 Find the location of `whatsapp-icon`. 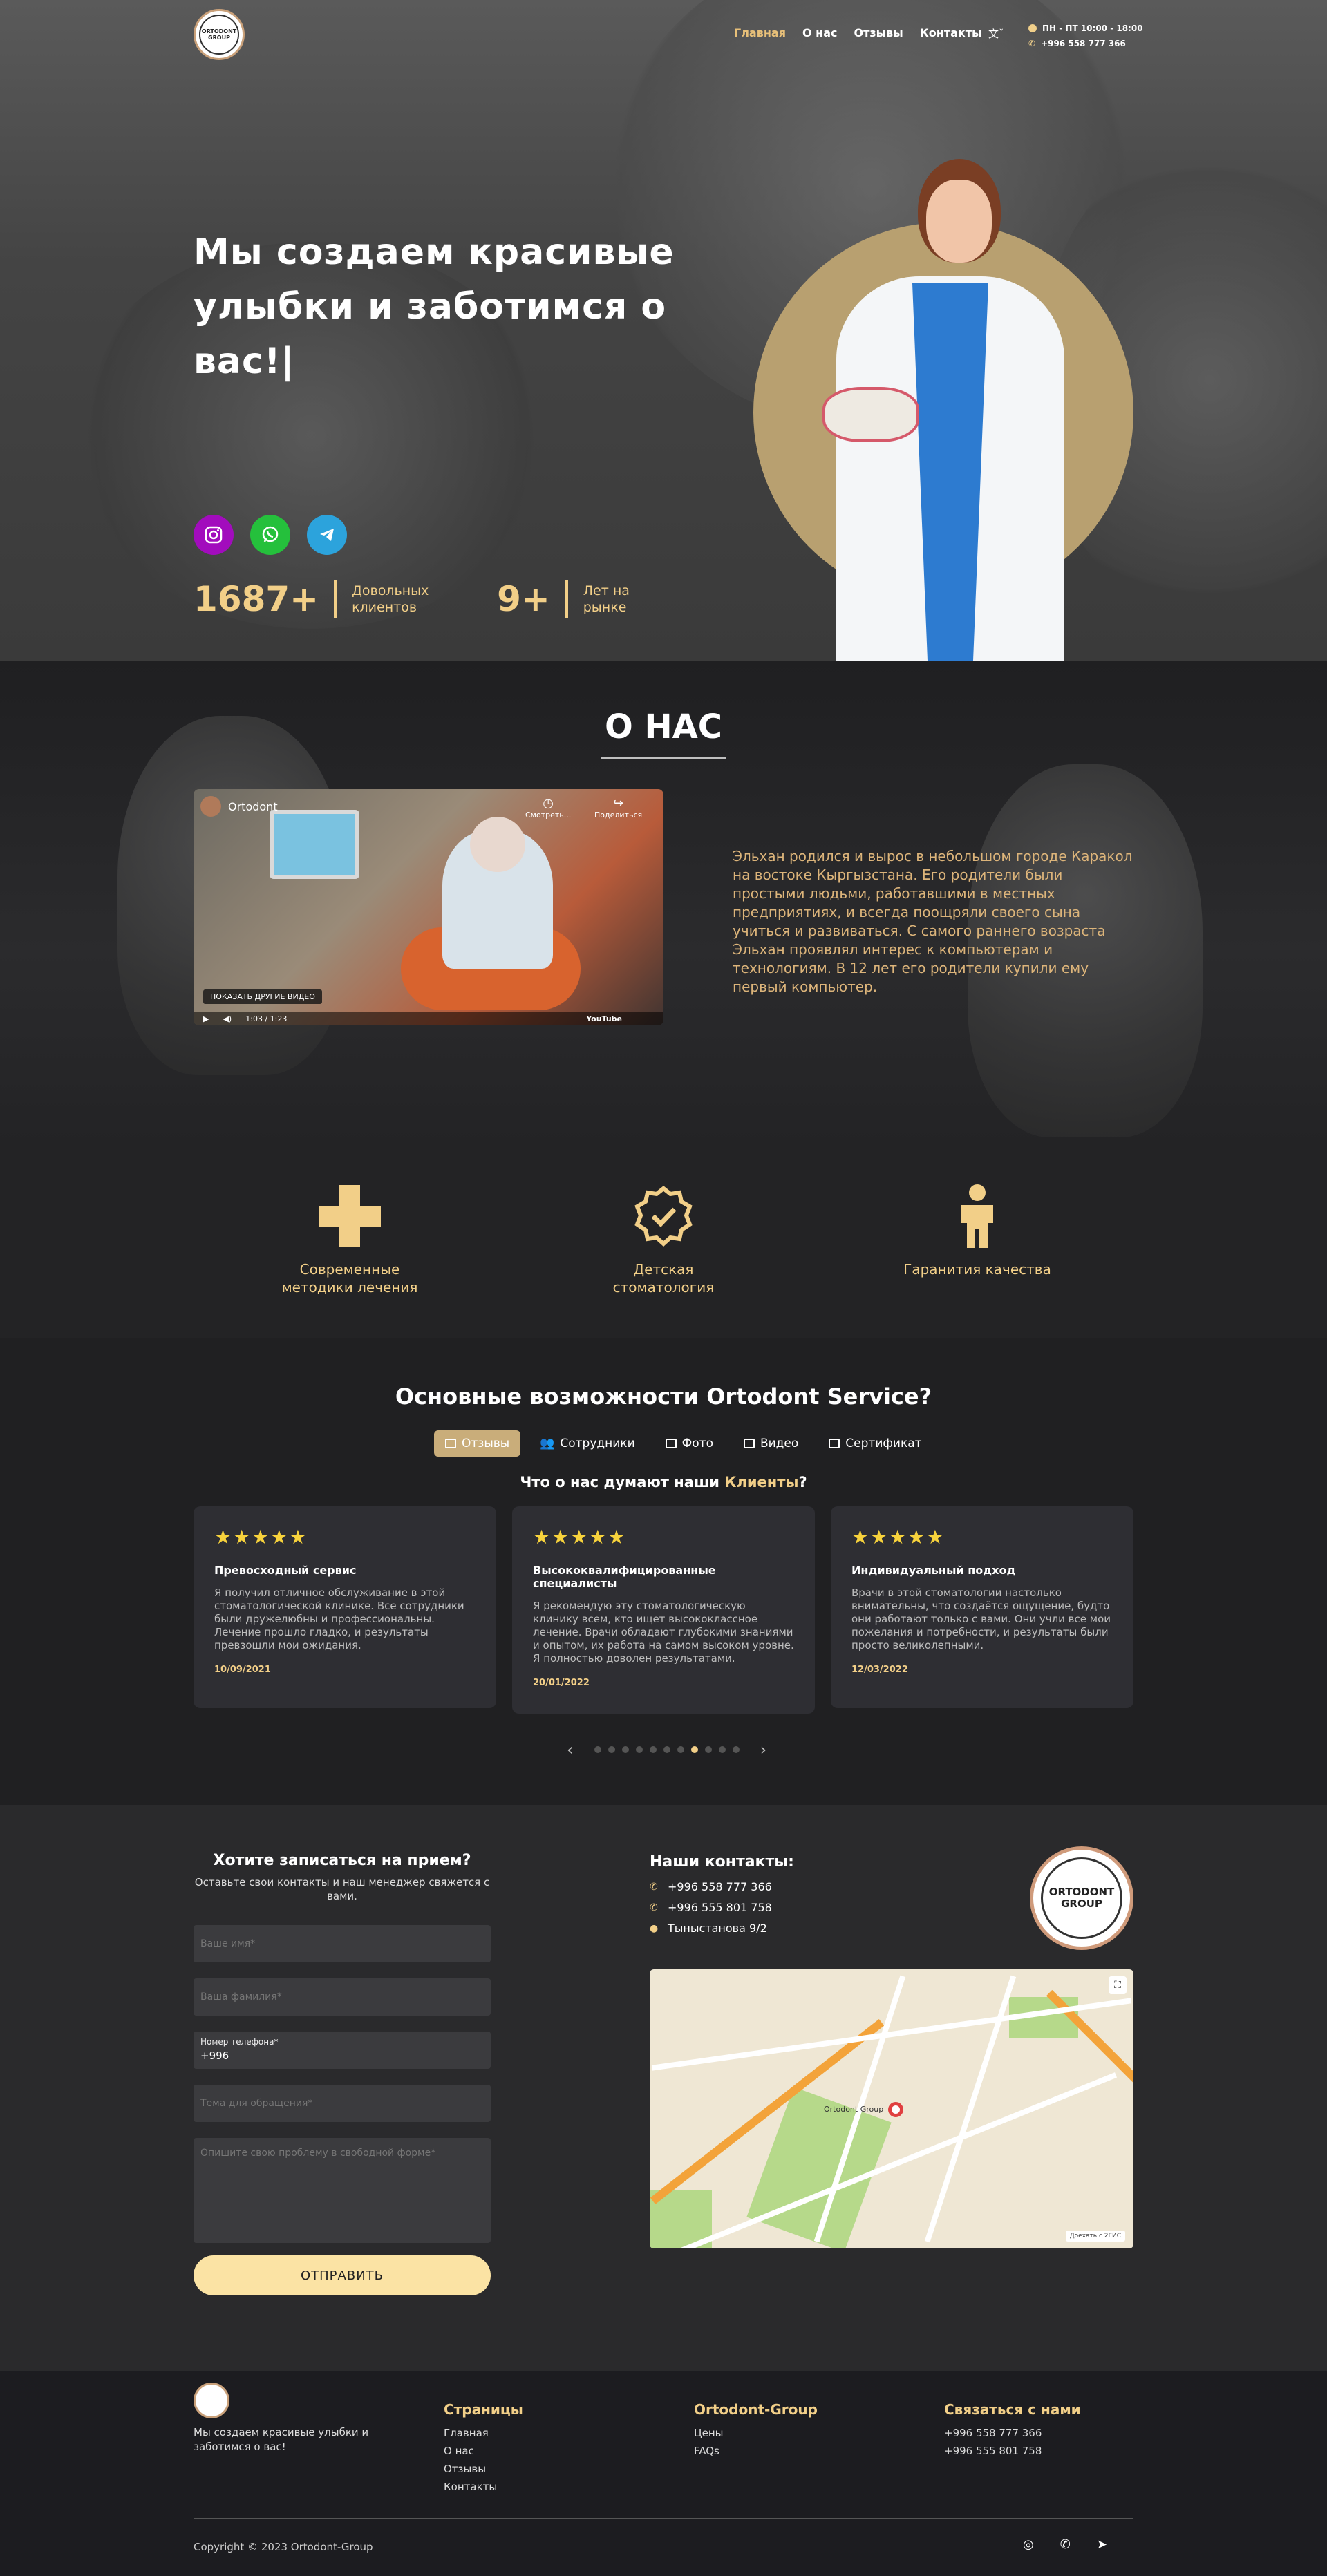

whatsapp-icon is located at coordinates (270, 534).